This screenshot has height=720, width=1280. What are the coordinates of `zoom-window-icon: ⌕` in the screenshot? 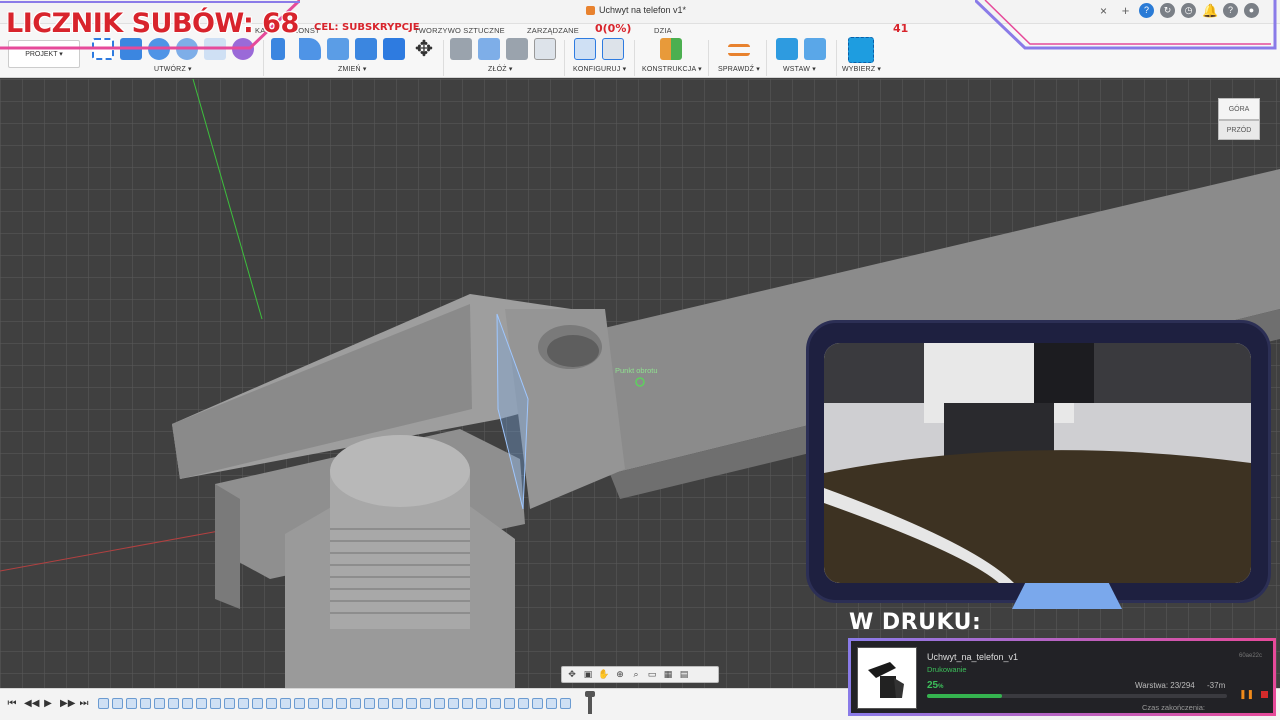 It's located at (636, 674).